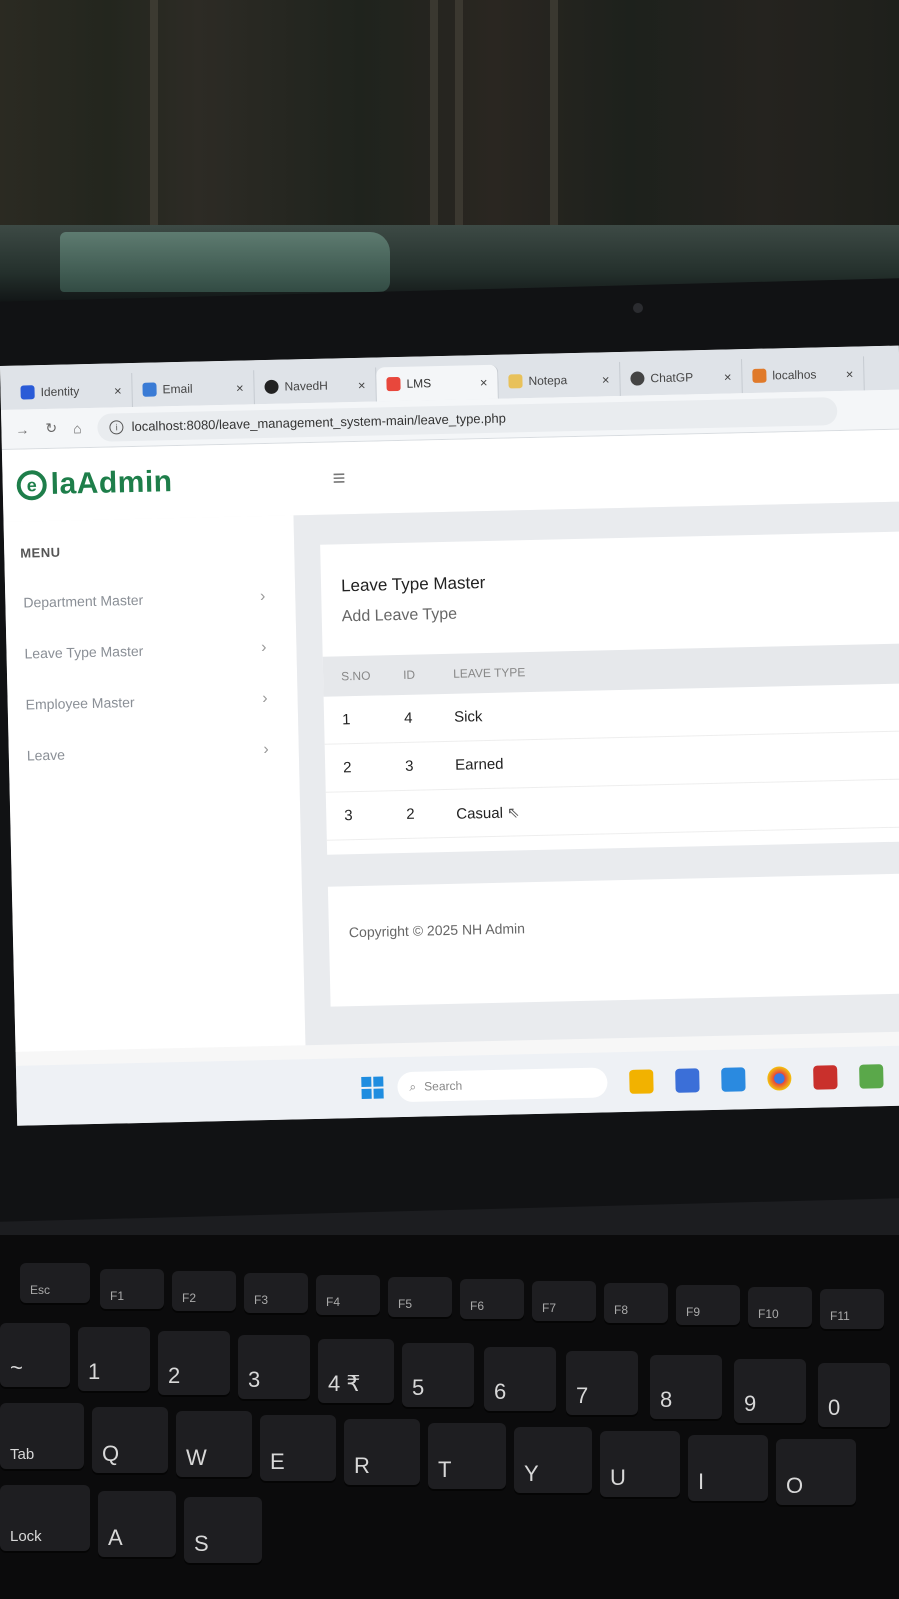  Describe the element at coordinates (77, 428) in the screenshot. I see `home-icon: ⌂` at that location.